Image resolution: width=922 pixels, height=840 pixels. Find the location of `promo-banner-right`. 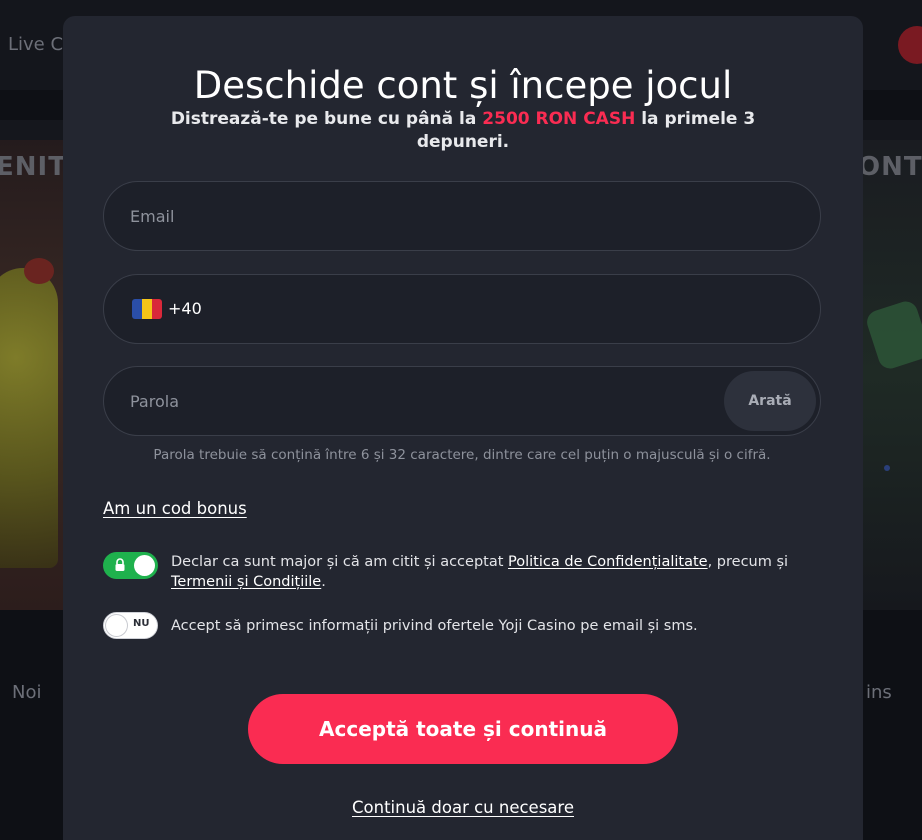

promo-banner-right is located at coordinates (892, 375).